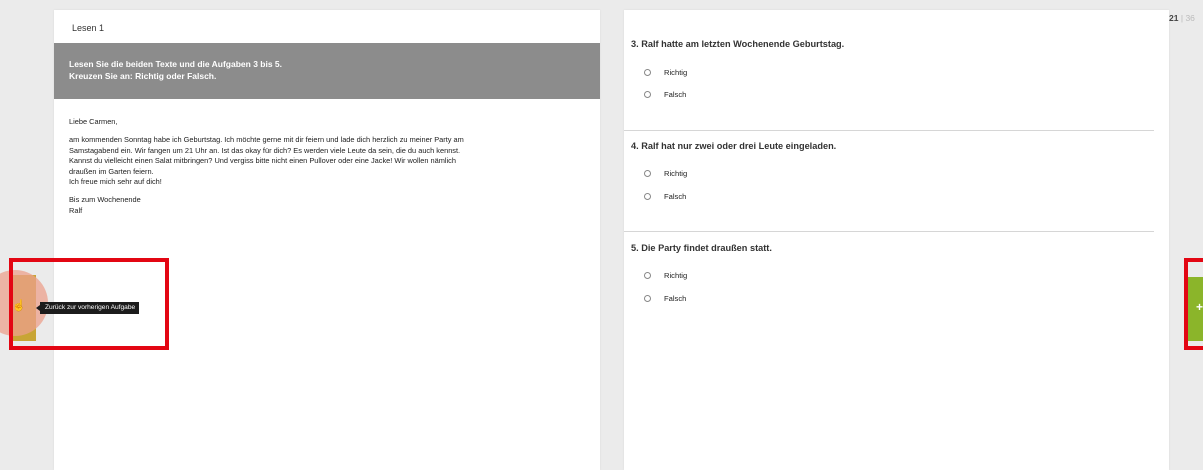 The height and width of the screenshot is (470, 1203). What do you see at coordinates (893, 248) in the screenshot?
I see `question-5: 5. Die Party findet draußen statt.` at bounding box center [893, 248].